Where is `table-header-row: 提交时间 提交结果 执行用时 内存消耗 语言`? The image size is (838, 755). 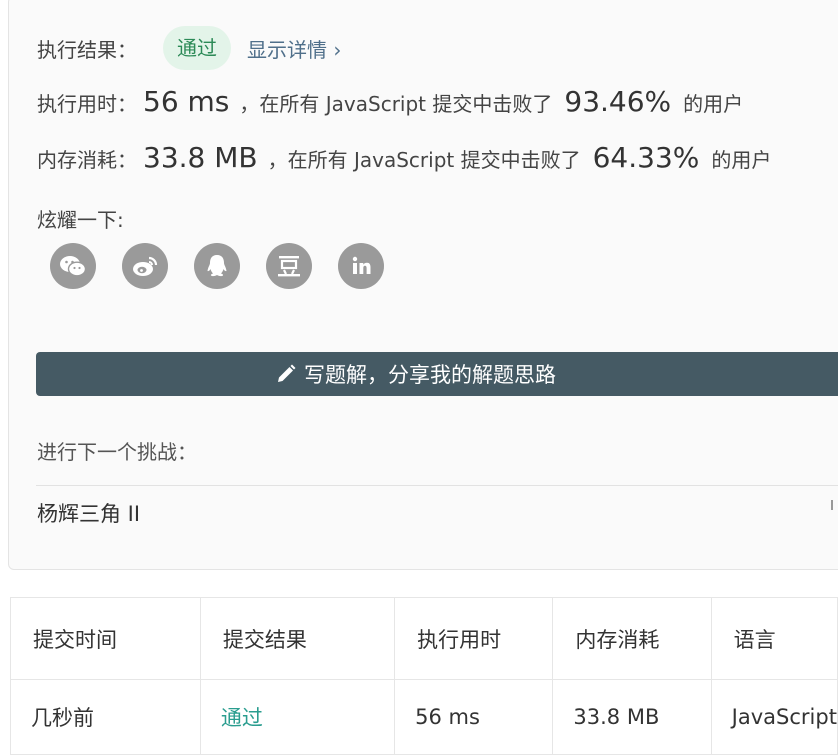 table-header-row: 提交时间 提交结果 执行用时 内存消耗 语言 is located at coordinates (424, 638).